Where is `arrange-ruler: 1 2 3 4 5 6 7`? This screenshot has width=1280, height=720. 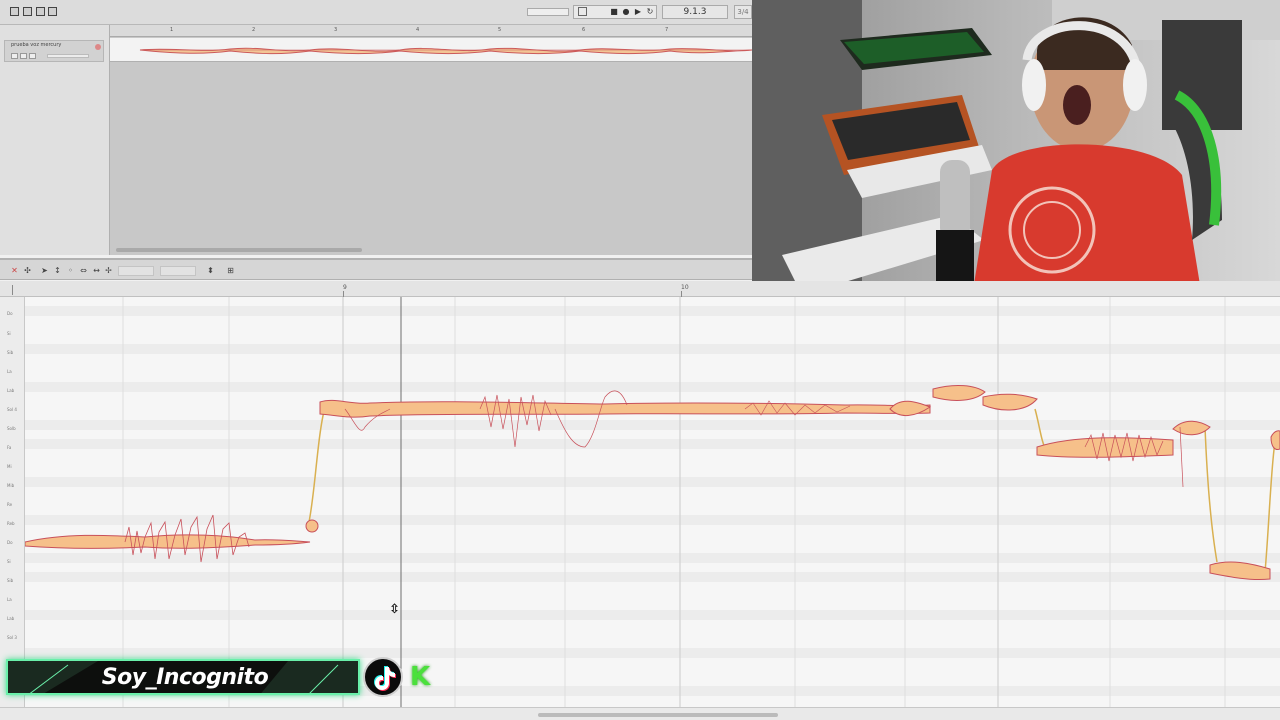 arrange-ruler: 1 2 3 4 5 6 7 is located at coordinates (431, 31).